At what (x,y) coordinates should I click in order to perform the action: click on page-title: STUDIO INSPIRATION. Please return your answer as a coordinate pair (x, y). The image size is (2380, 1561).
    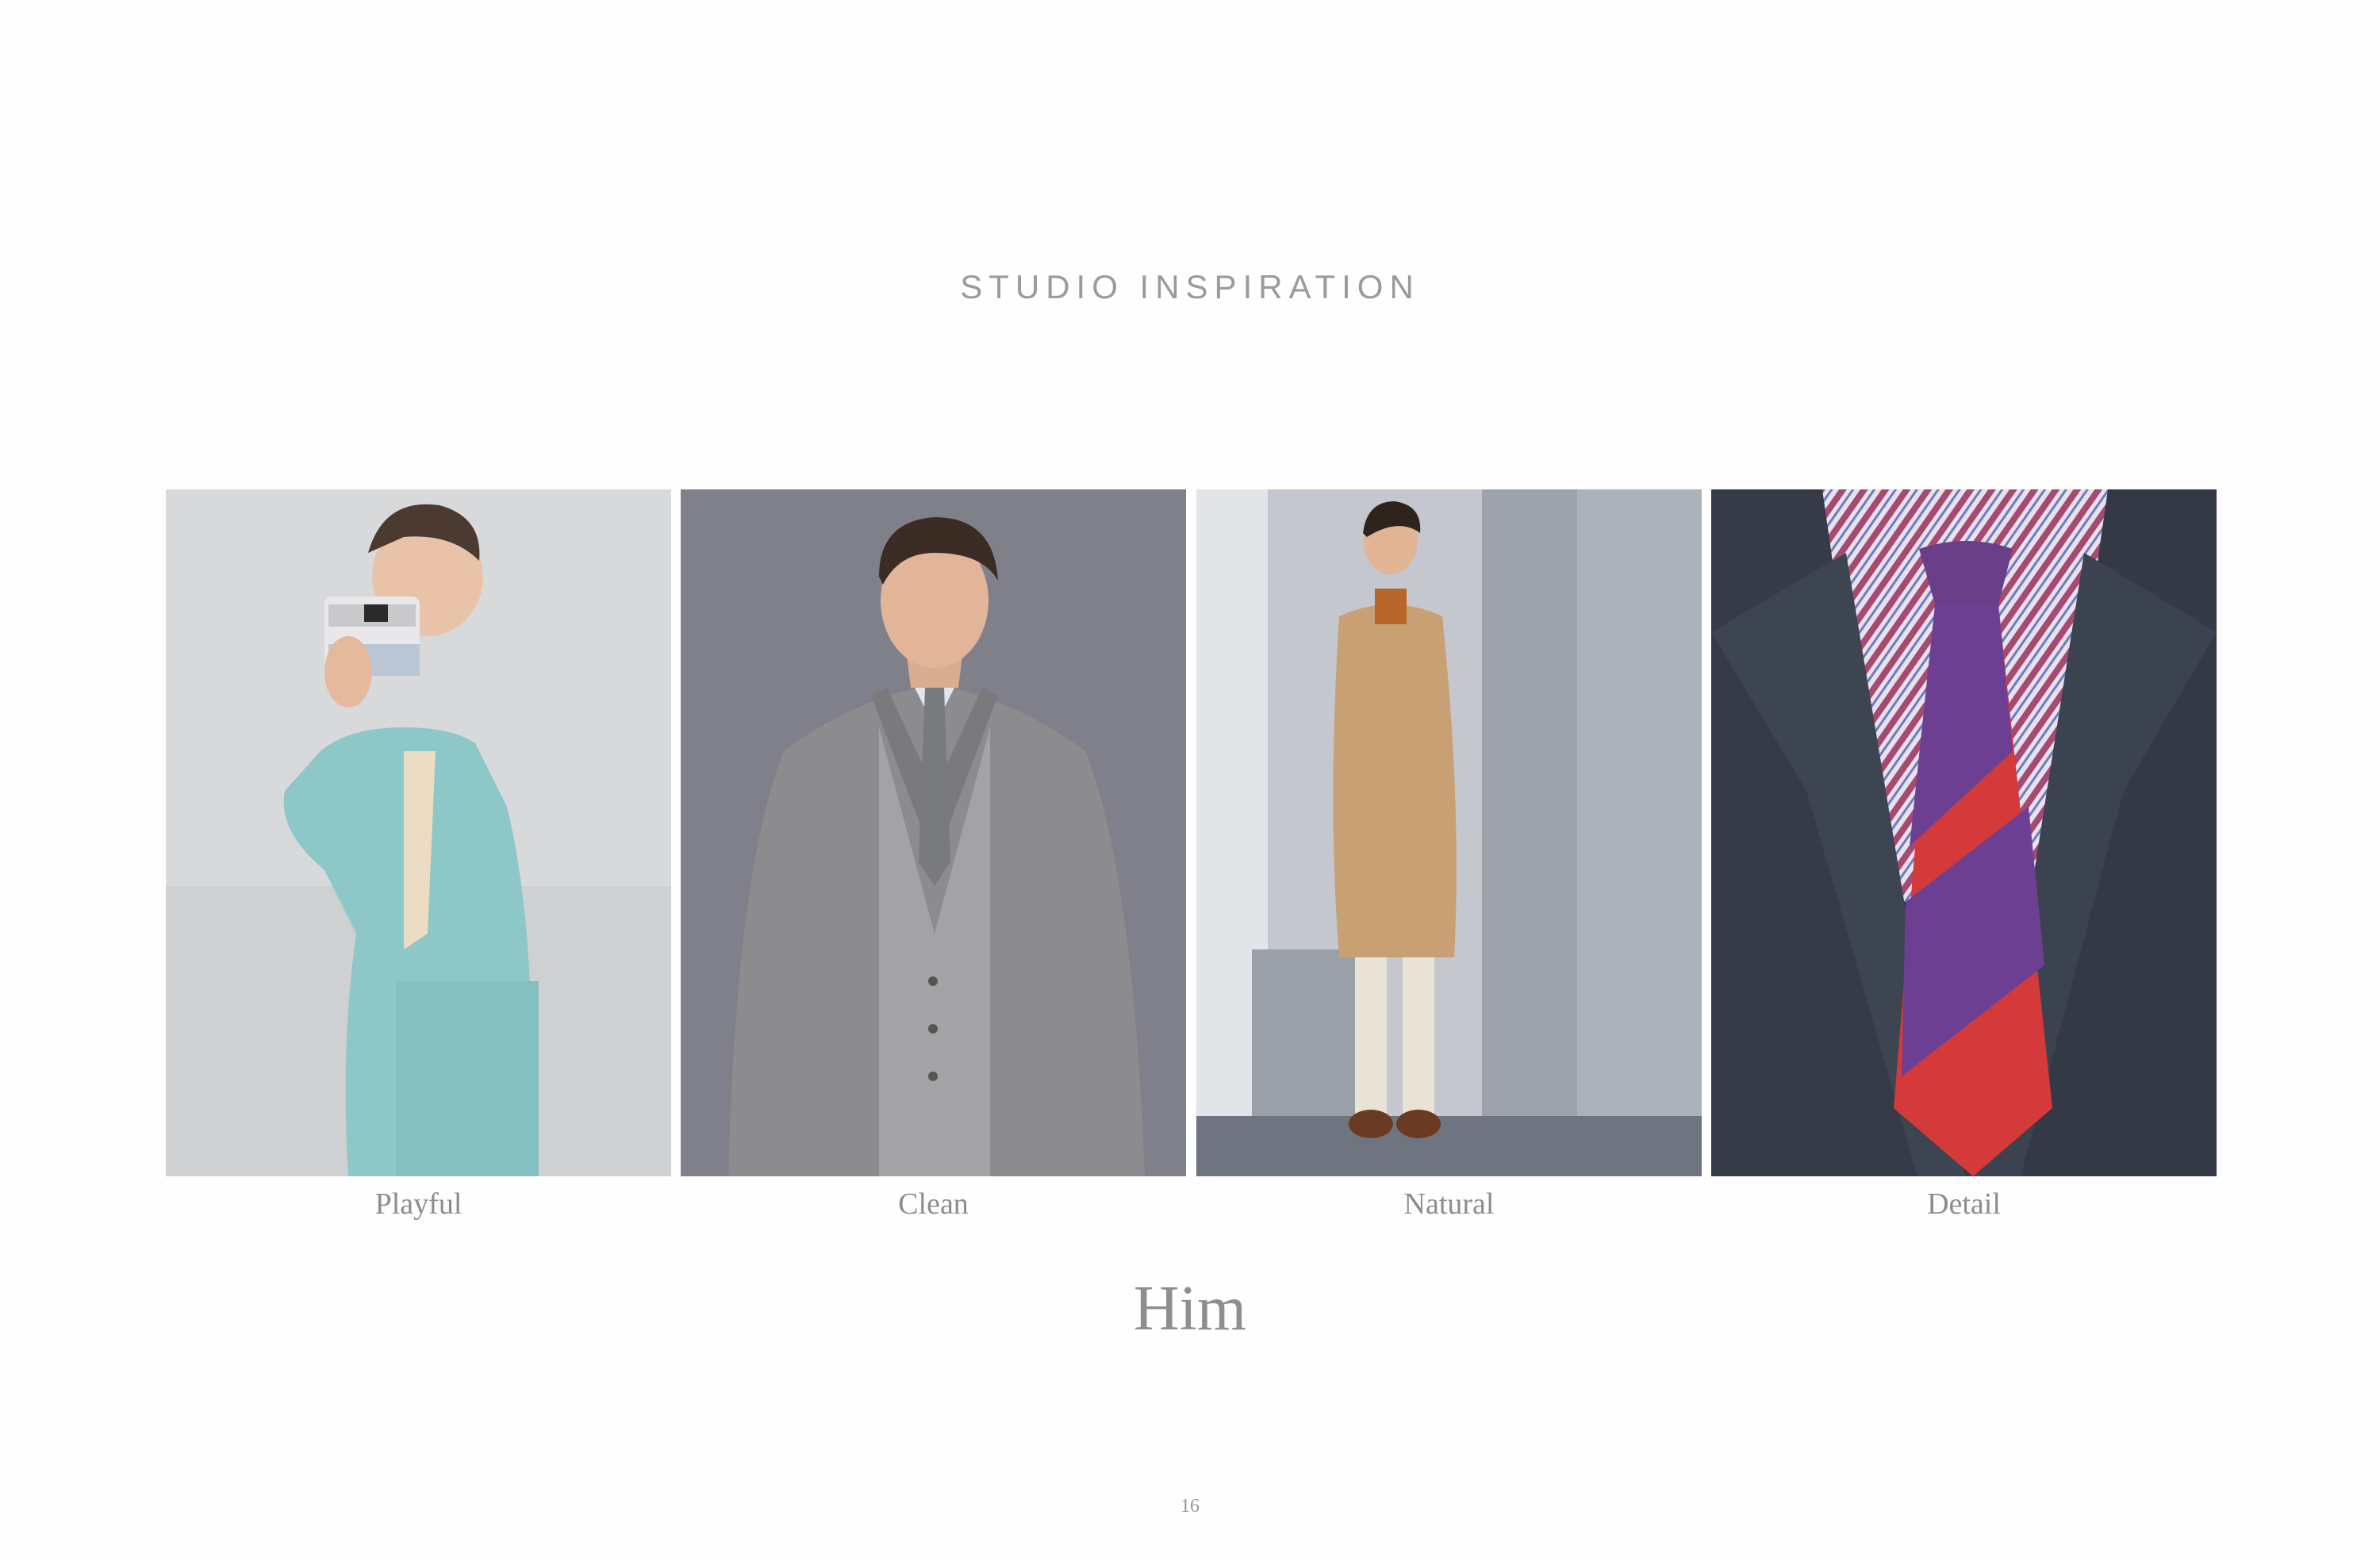
    Looking at the image, I should click on (1190, 286).